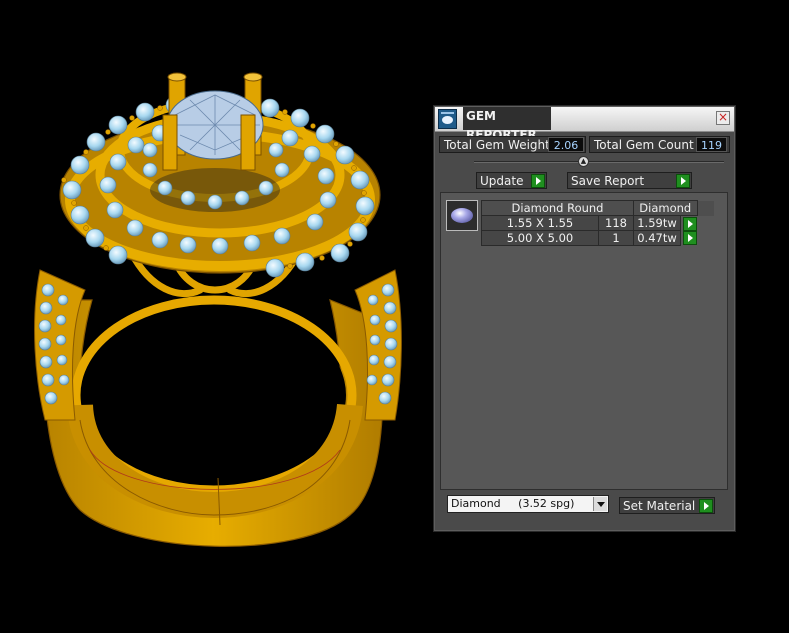  What do you see at coordinates (447, 119) in the screenshot?
I see `gem-reporter-app-icon` at bounding box center [447, 119].